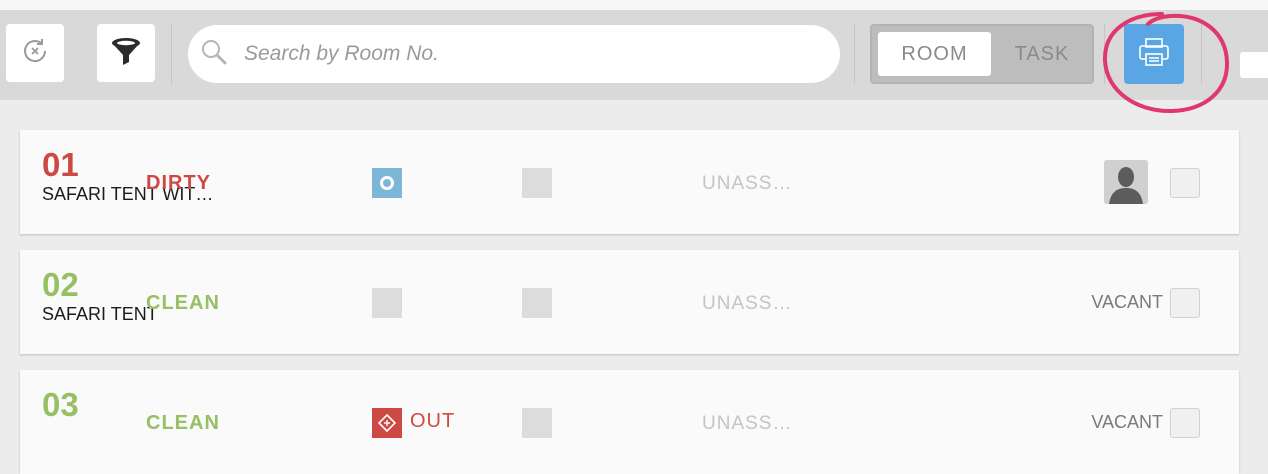  I want to click on funnel-icon, so click(126, 53).